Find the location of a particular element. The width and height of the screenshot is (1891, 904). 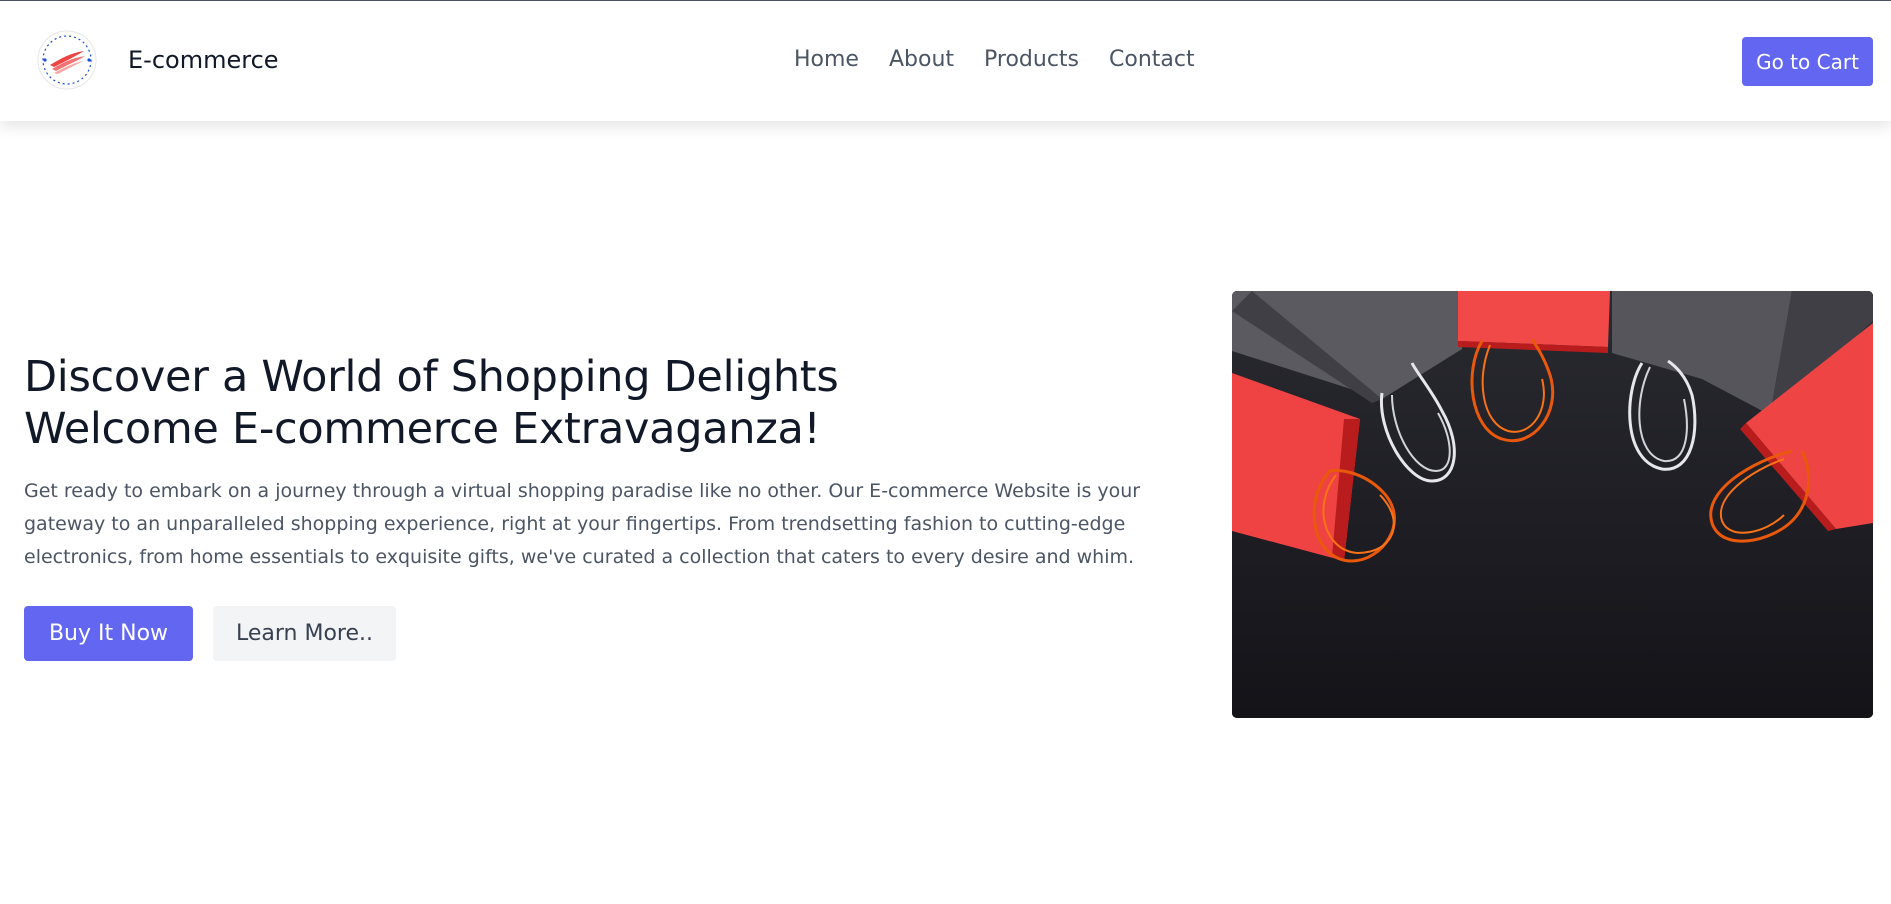

ecommerce-logo-icon is located at coordinates (67, 60).